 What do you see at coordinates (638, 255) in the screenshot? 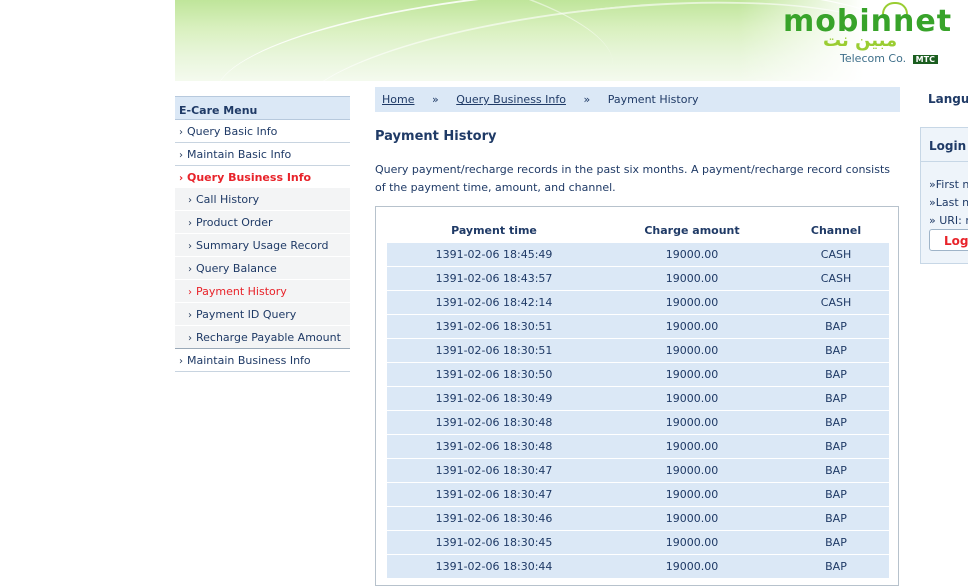
I see `table-row: 1391-02-06 18:45:49 19000.00 CASH` at bounding box center [638, 255].